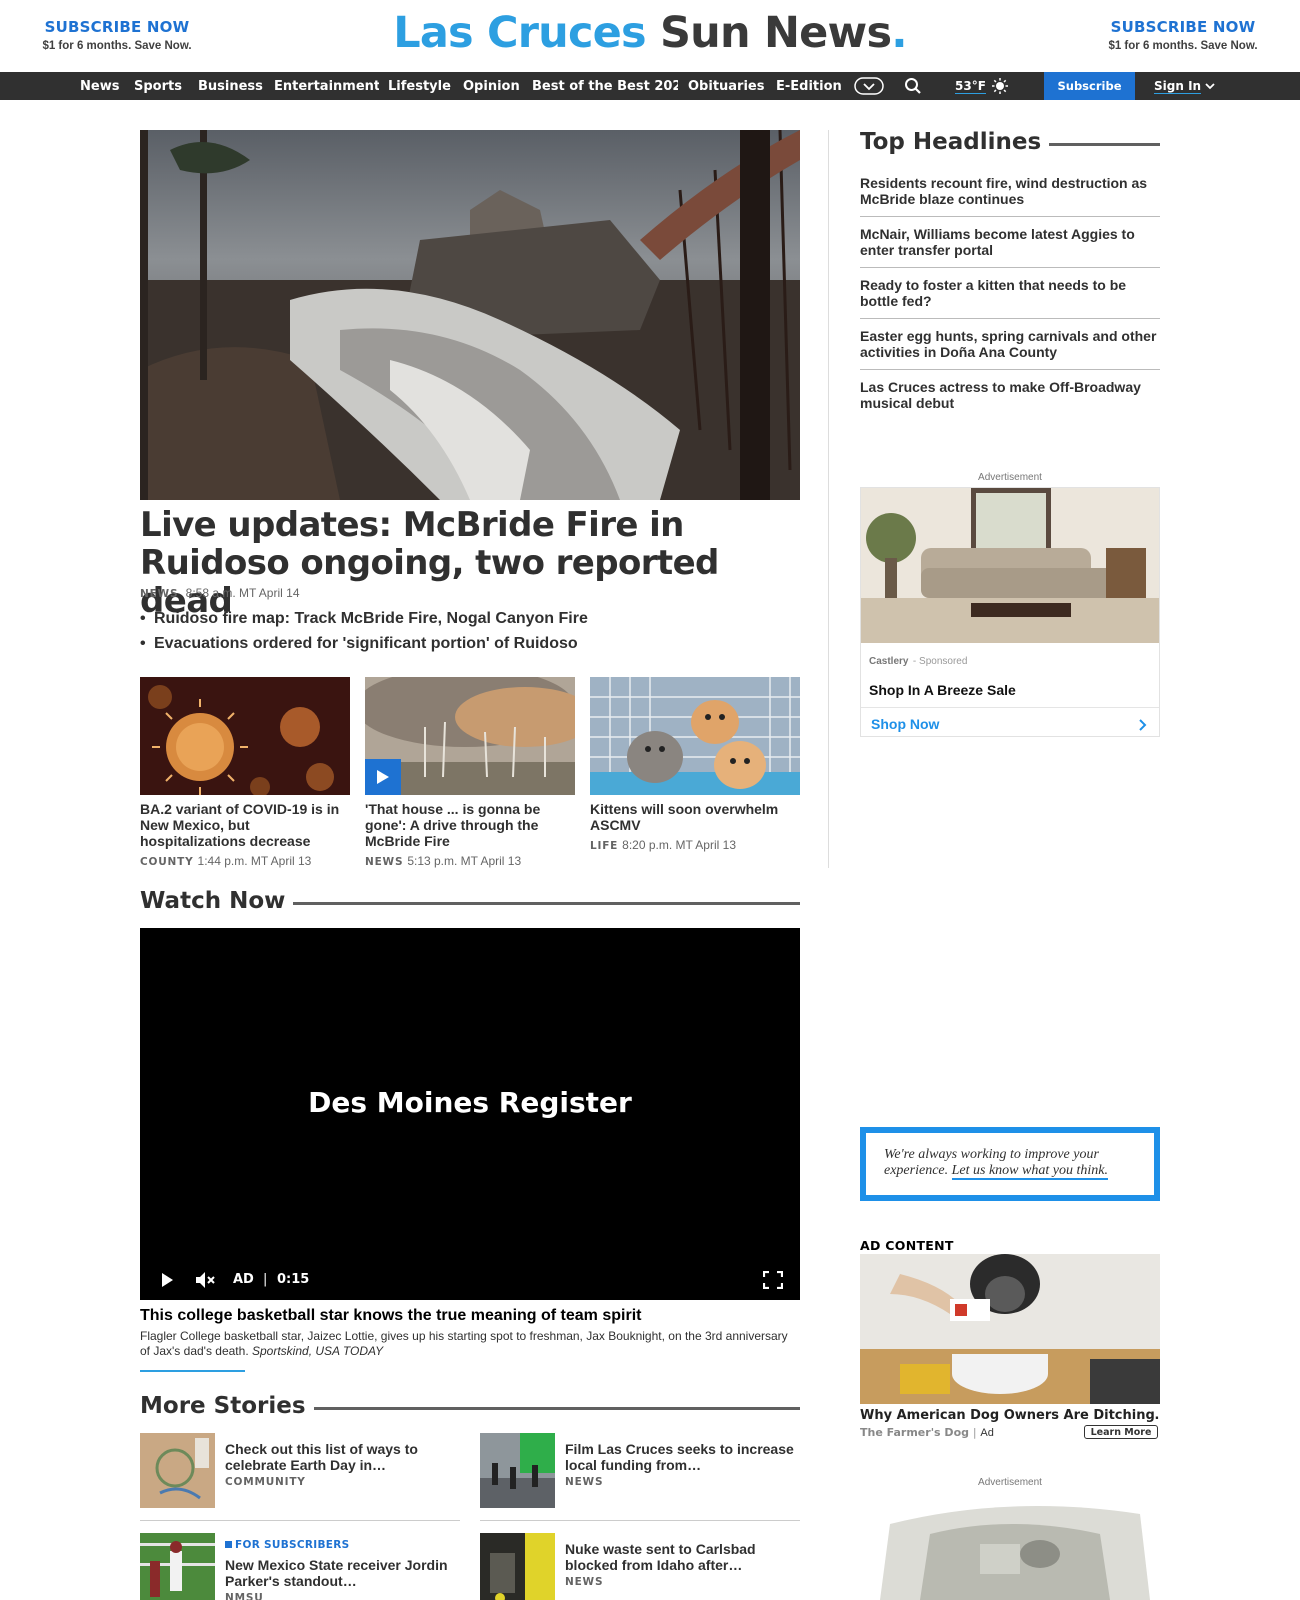 The height and width of the screenshot is (1600, 1300). What do you see at coordinates (695, 817) in the screenshot?
I see `story-title: Kittens will soon overwhelm ASCMV` at bounding box center [695, 817].